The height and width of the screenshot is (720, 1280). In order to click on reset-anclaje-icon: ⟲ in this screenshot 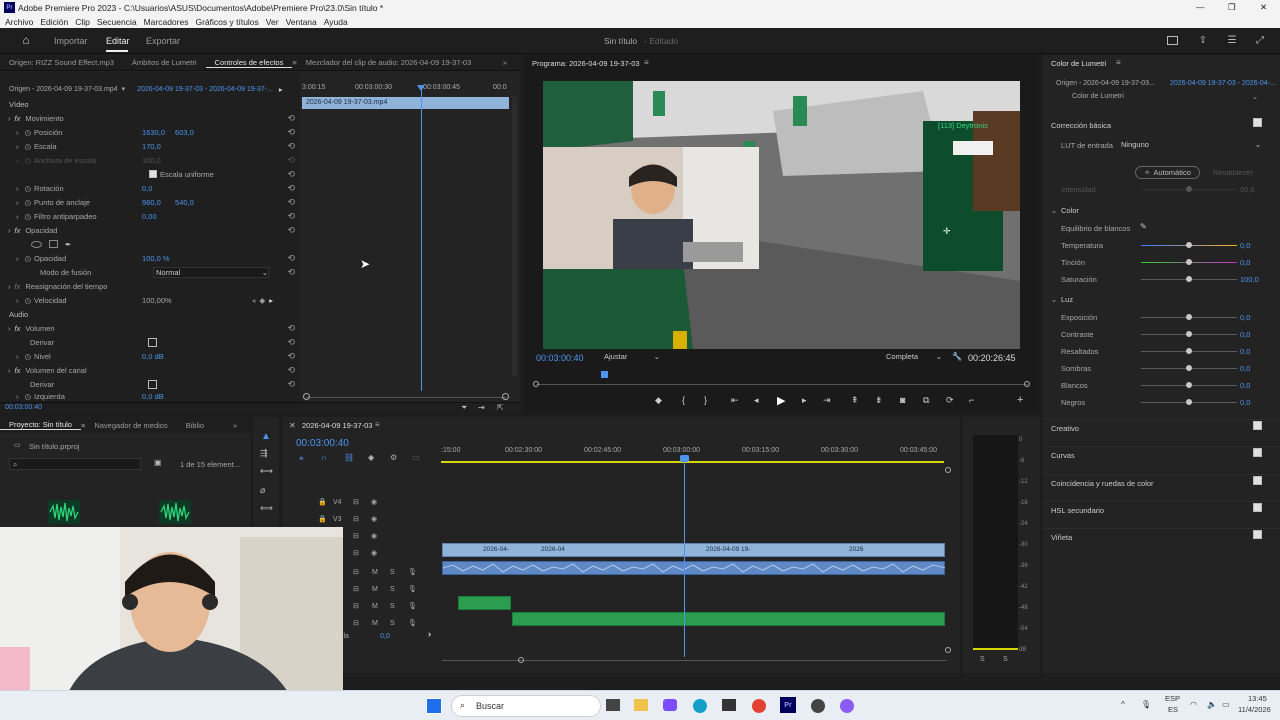, I will do `click(291, 202)`.